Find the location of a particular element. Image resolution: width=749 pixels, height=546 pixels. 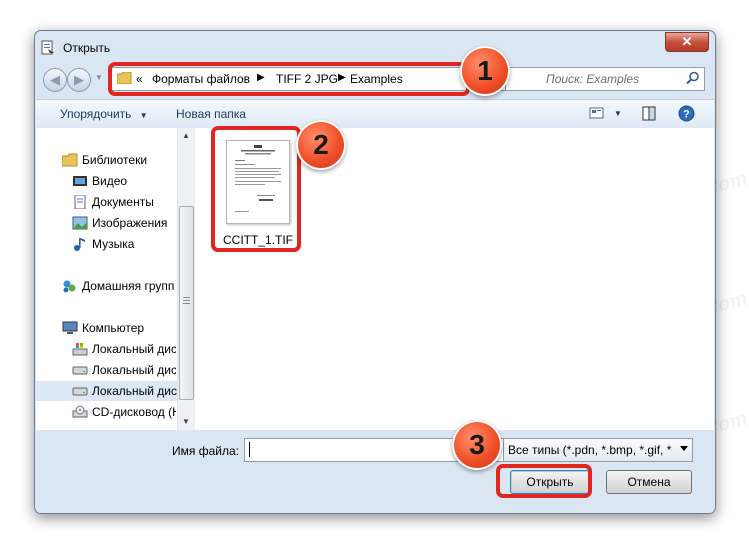

command-bar: Упорядочить ▼ Новая папка ▼ ? is located at coordinates (375, 114).